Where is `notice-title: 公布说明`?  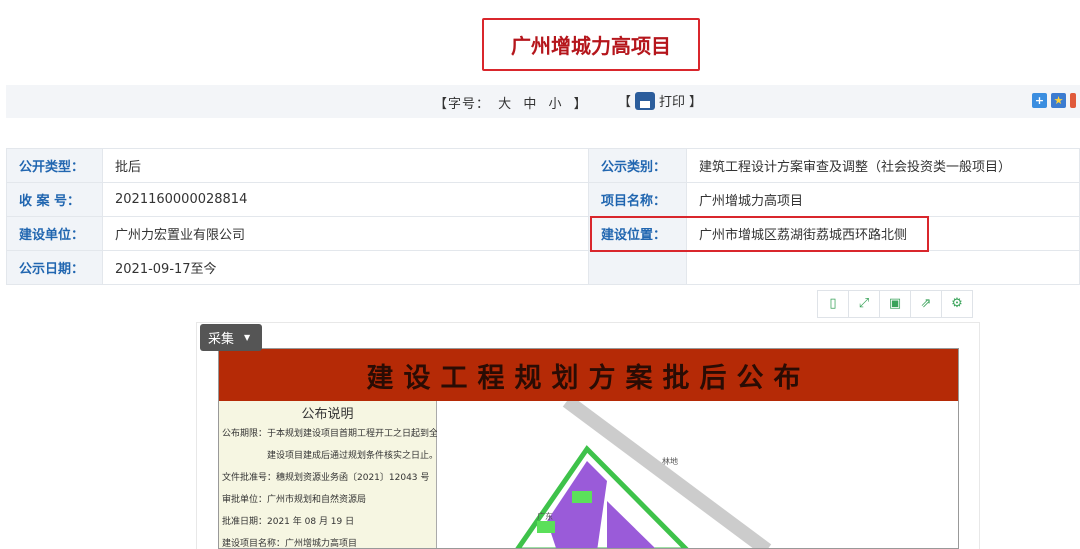
notice-title: 公布说明 is located at coordinates (327, 414).